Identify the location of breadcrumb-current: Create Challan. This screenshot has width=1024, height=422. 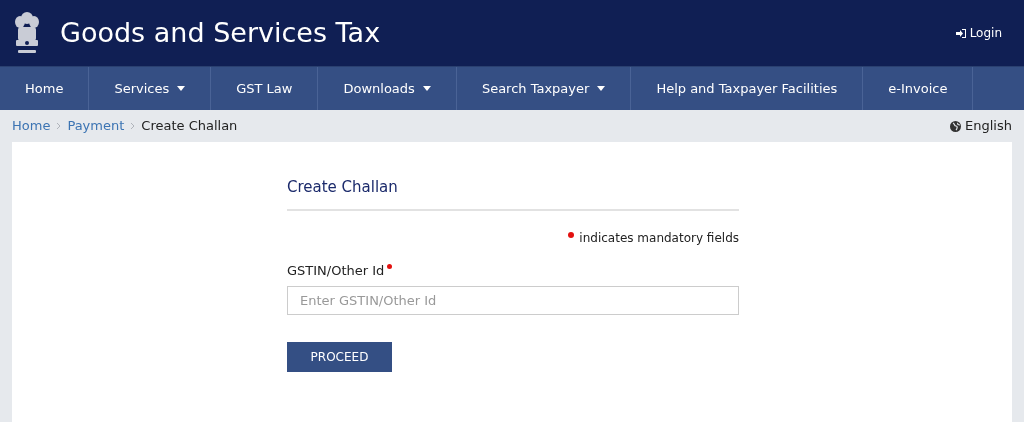
(189, 126).